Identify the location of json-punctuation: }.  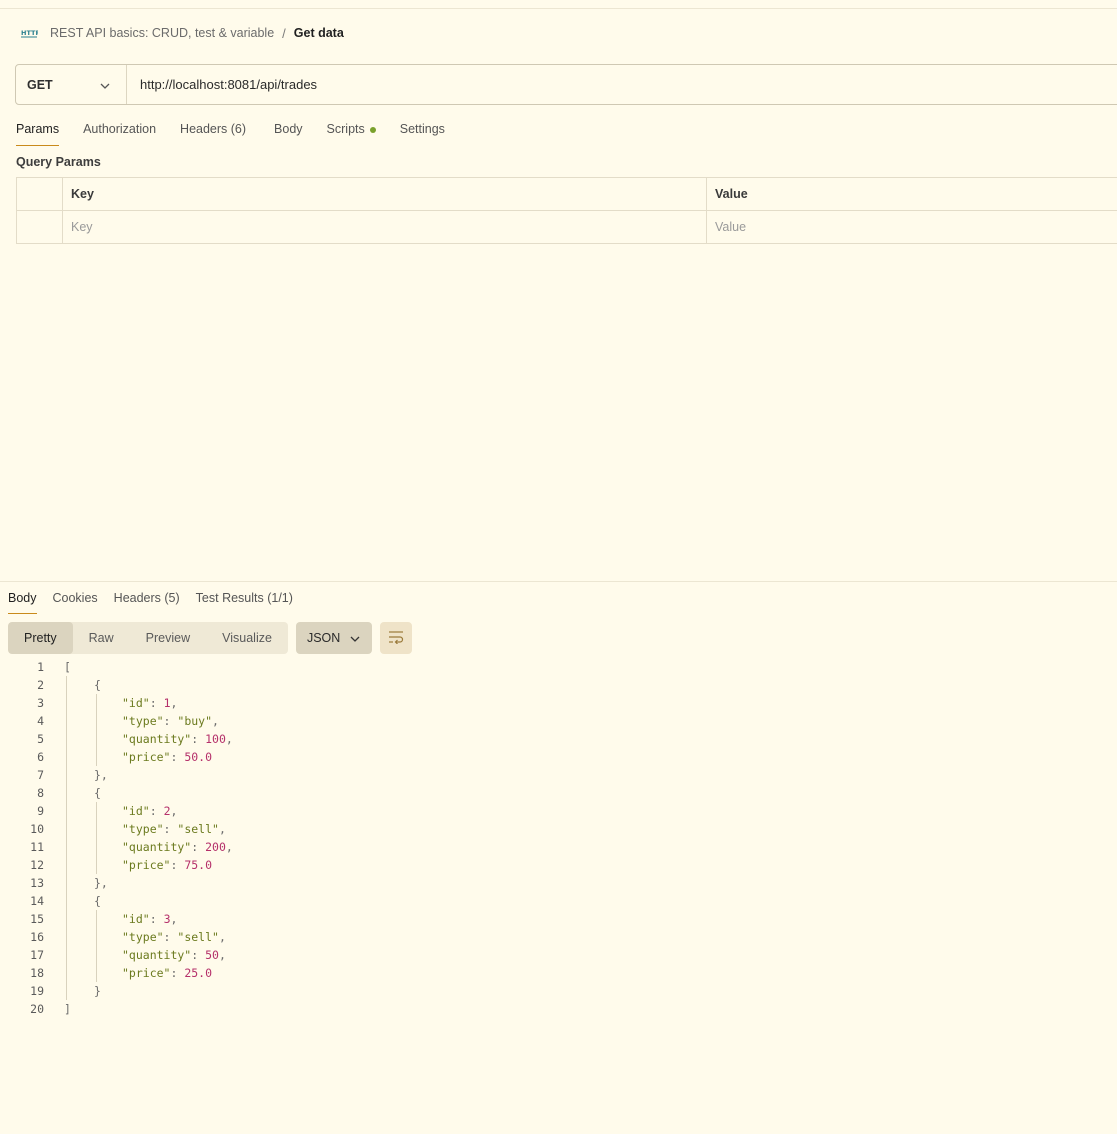
(97, 991).